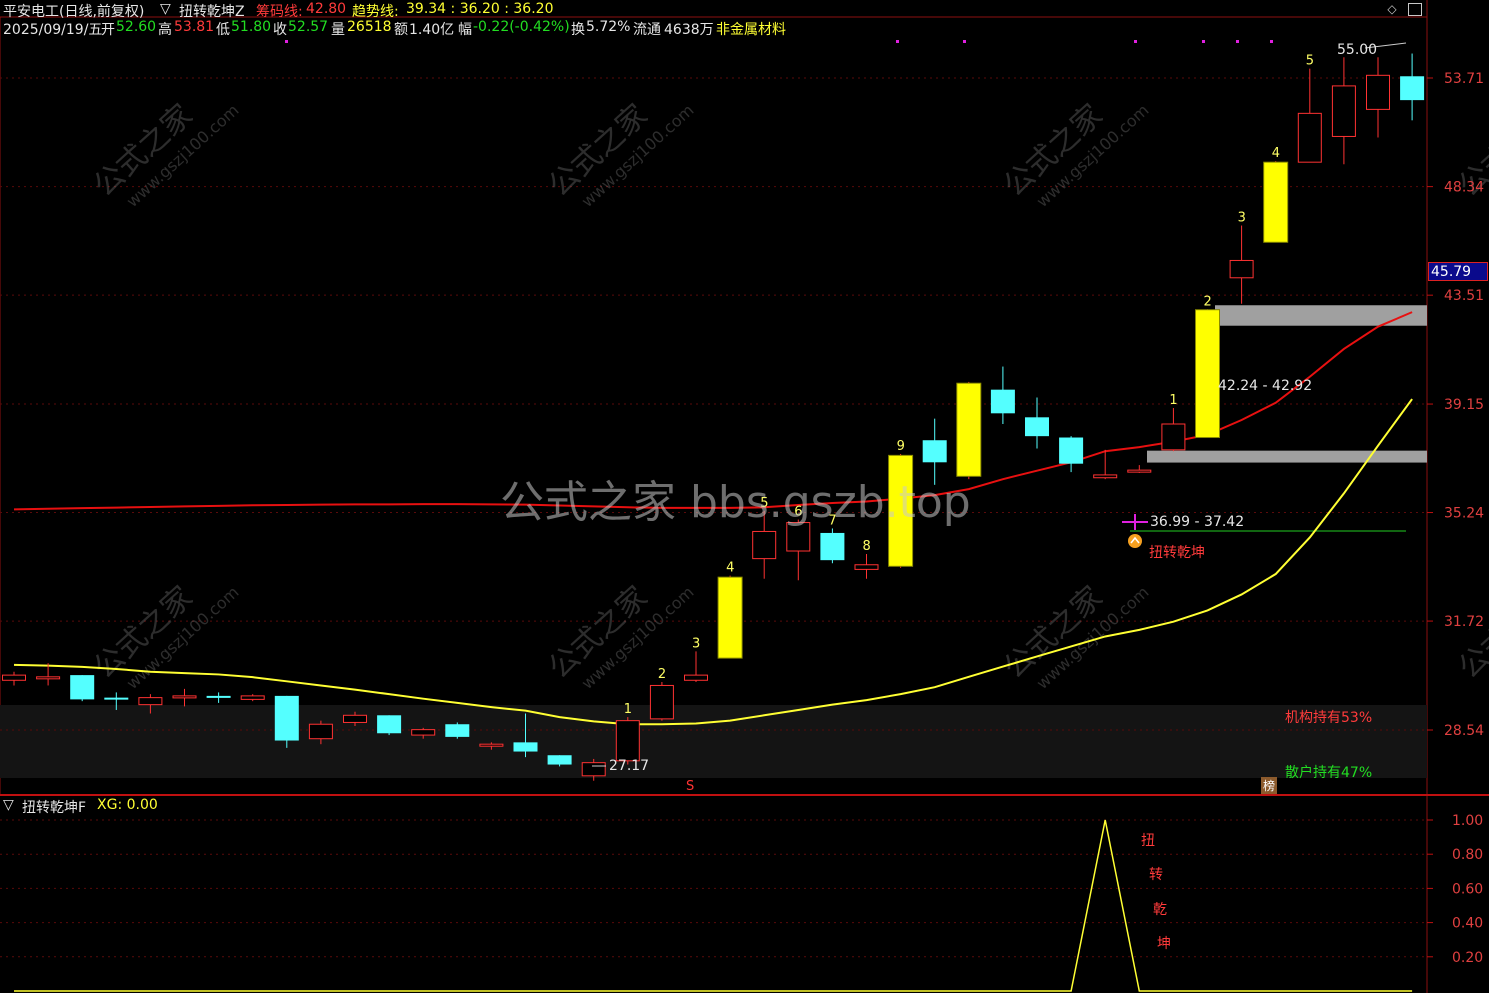  What do you see at coordinates (1357, 50) in the screenshot?
I see `max-price-label: 55.00` at bounding box center [1357, 50].